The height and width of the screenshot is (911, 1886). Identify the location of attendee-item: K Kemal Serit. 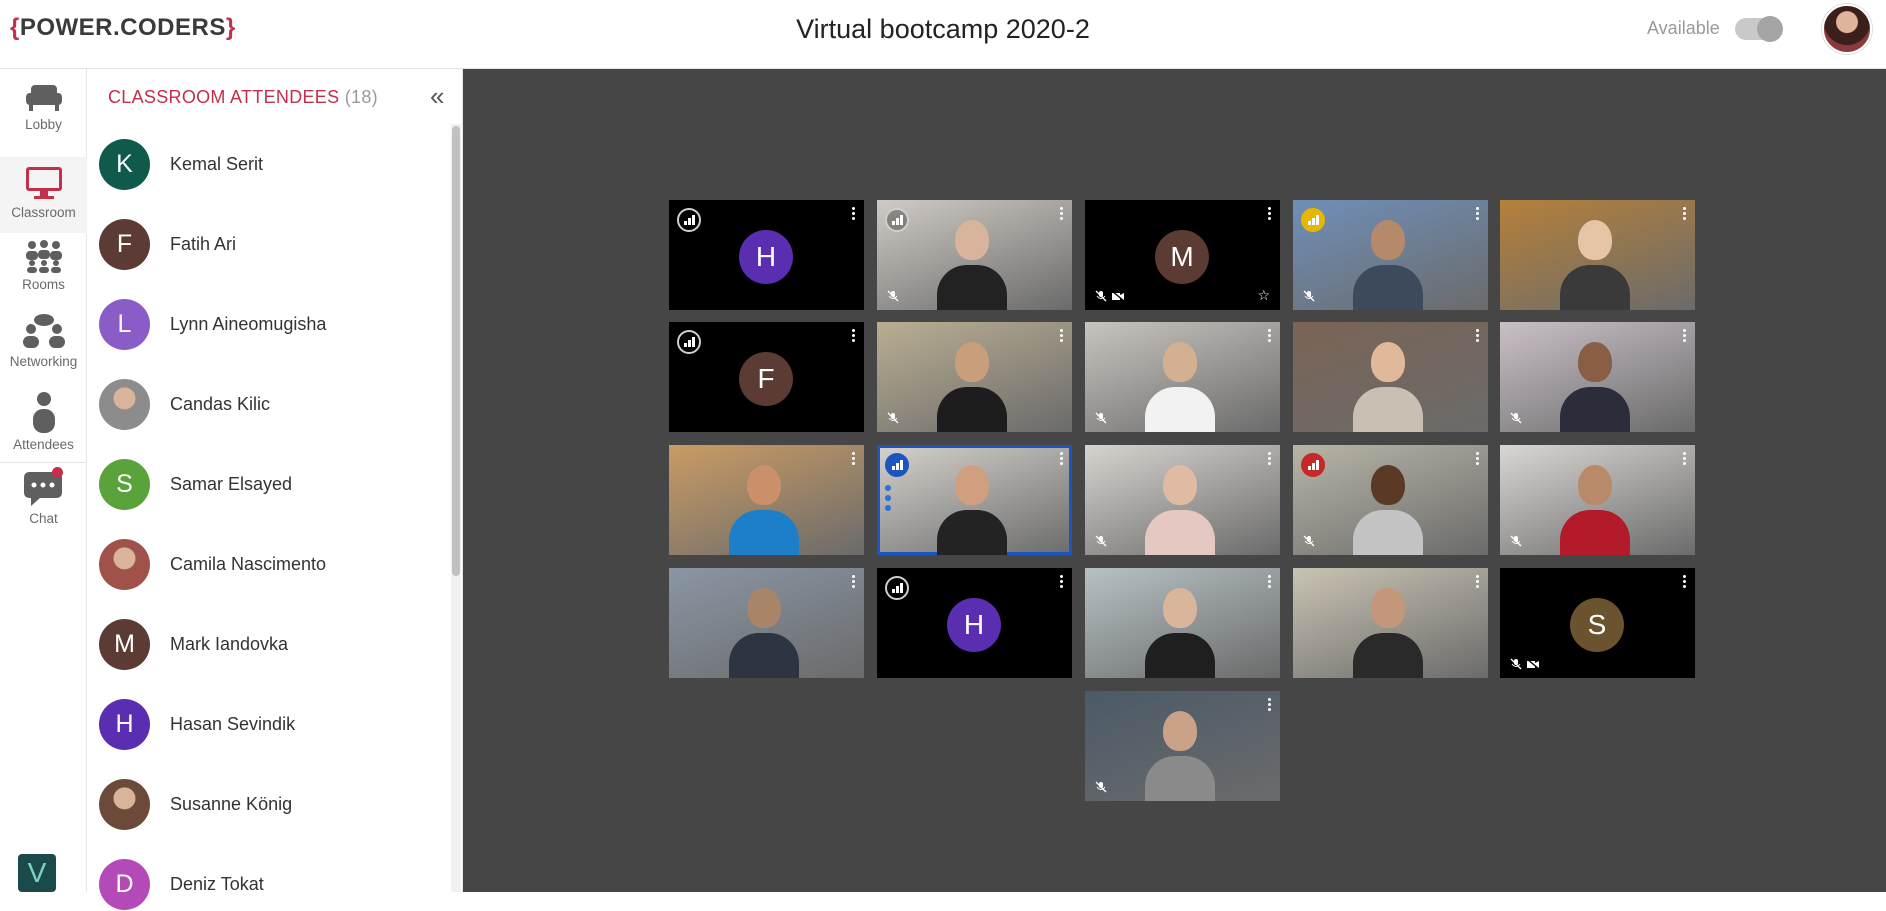
(264, 165).